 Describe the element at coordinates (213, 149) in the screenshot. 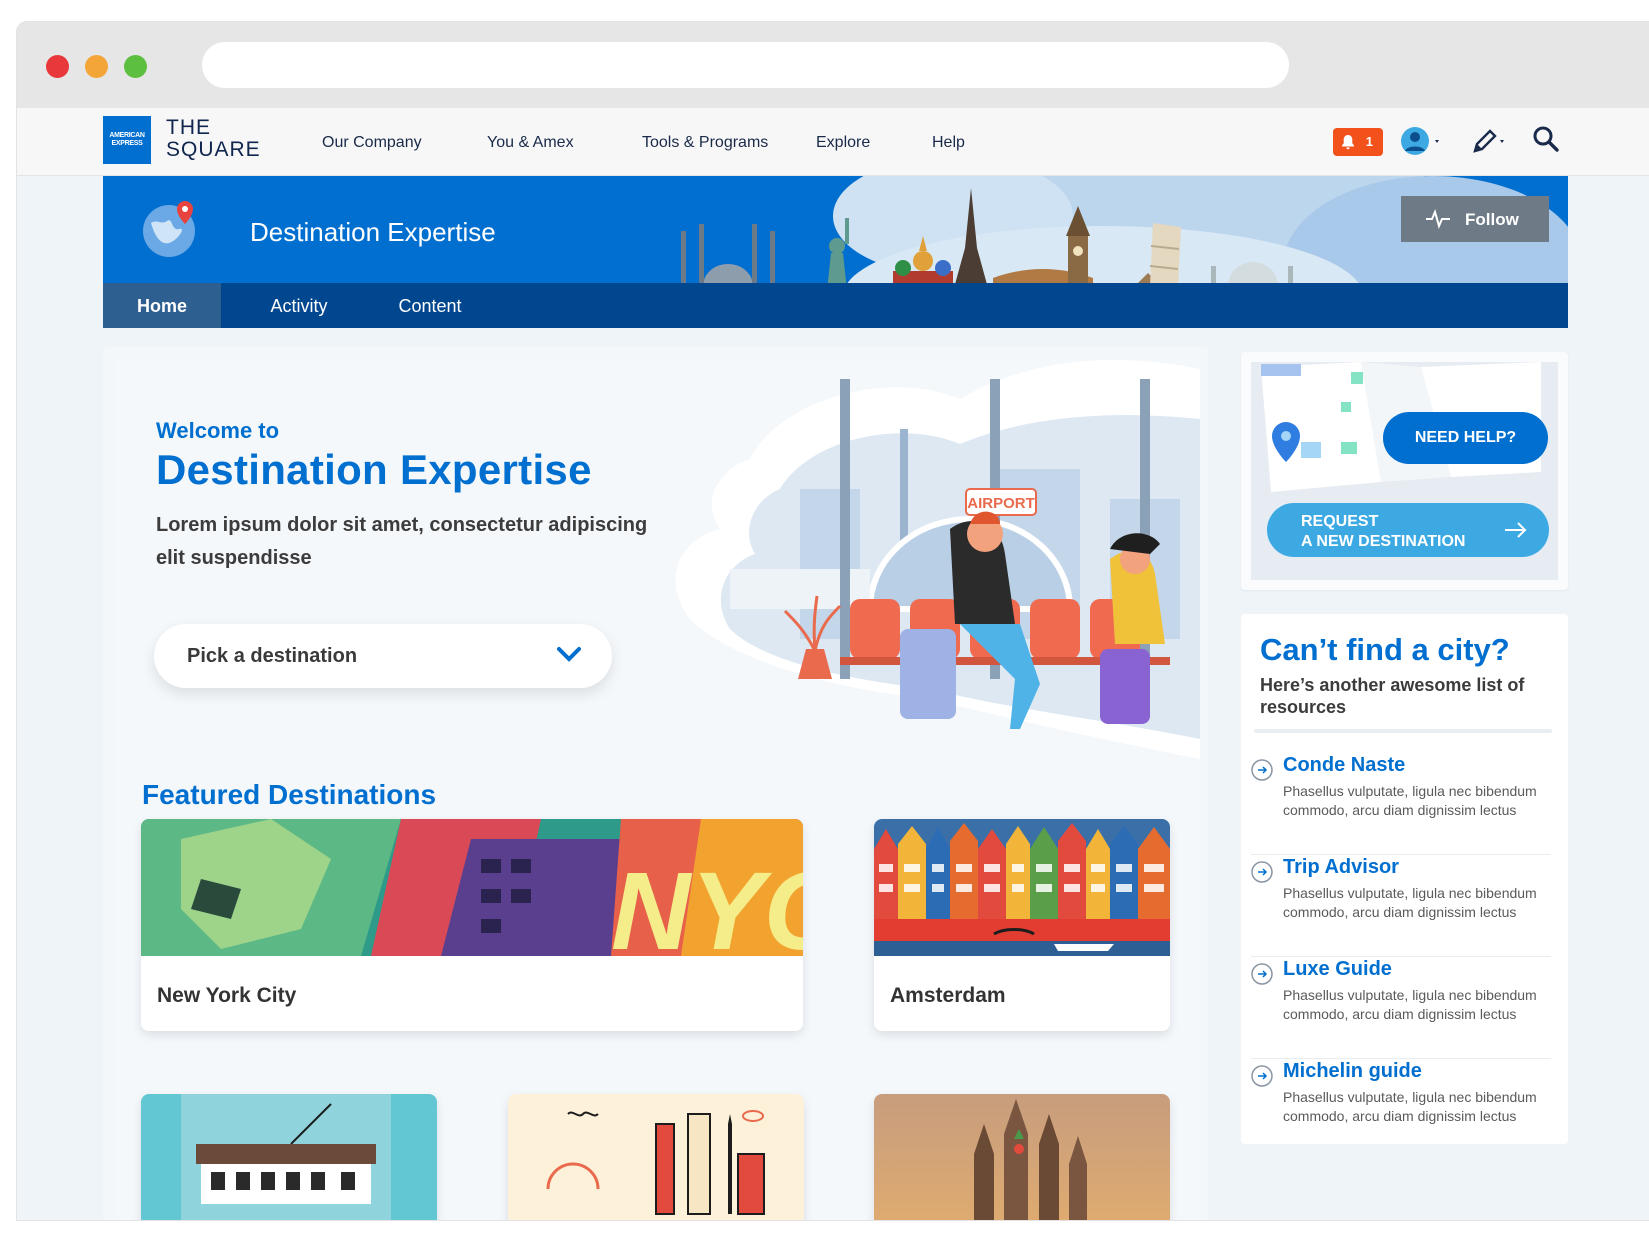

I see `logo-line-2: SQUARE` at that location.